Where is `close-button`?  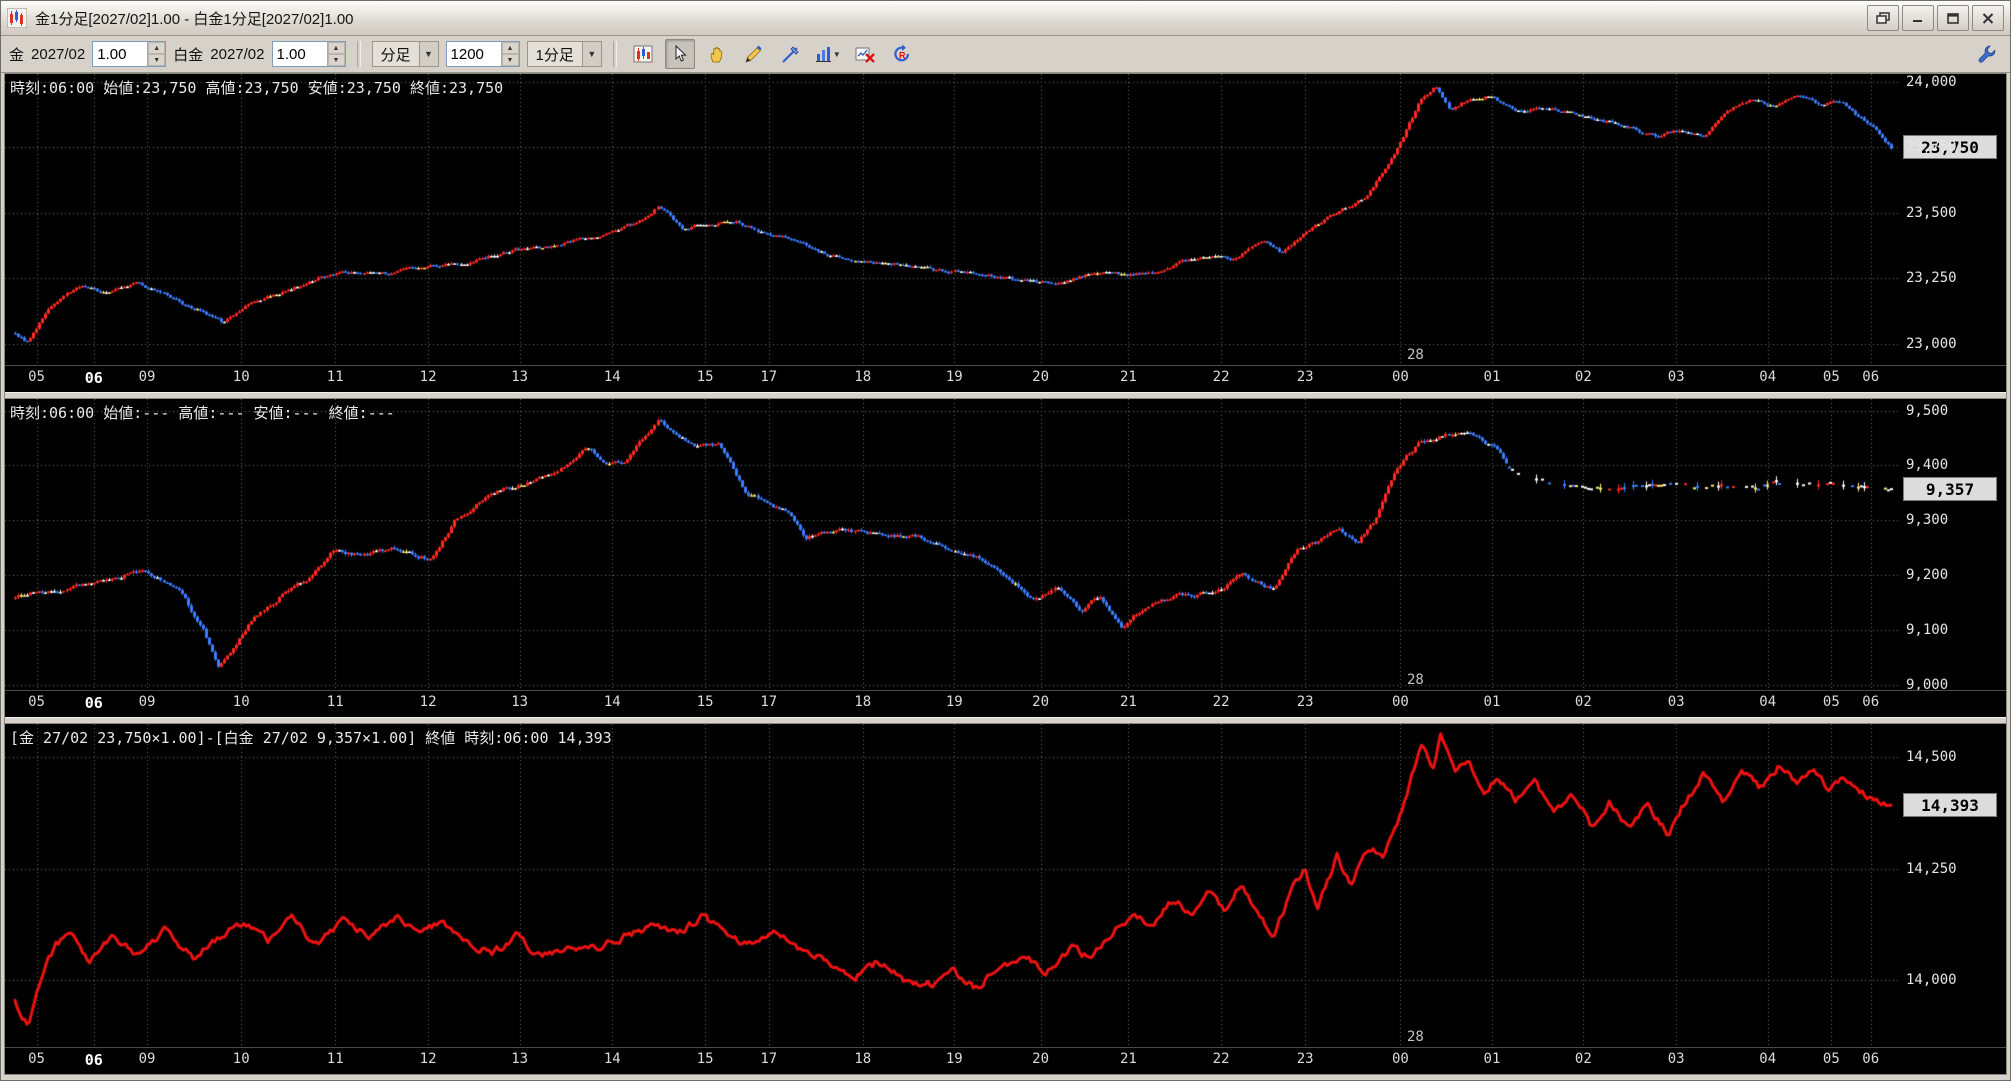
close-button is located at coordinates (1988, 18).